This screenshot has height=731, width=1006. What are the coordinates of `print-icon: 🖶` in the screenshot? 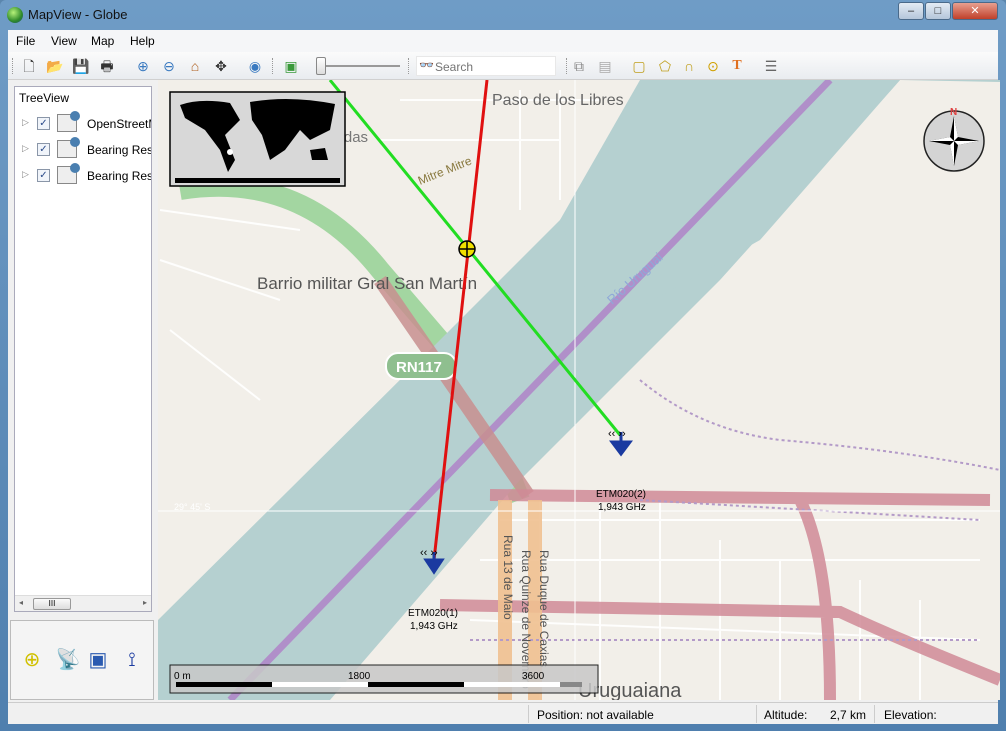 It's located at (107, 66).